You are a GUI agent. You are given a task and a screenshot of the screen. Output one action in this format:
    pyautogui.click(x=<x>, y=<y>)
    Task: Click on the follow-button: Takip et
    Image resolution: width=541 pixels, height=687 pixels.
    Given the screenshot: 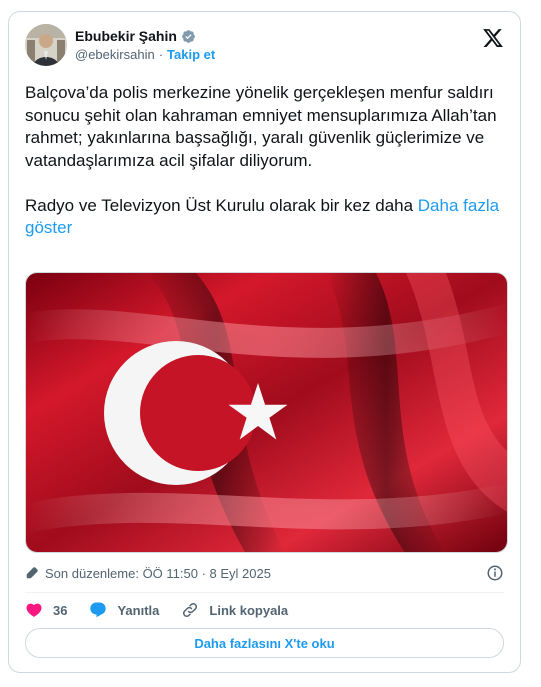 What is the action you would take?
    pyautogui.click(x=191, y=54)
    